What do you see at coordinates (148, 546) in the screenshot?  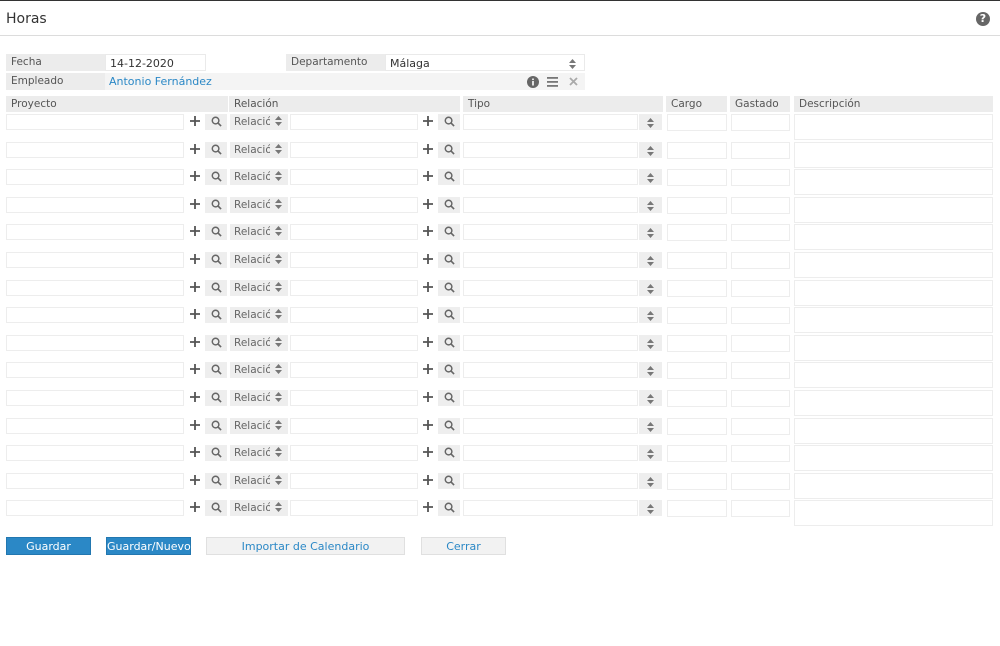 I see `guardar-nuevo-button: Guardar/Nuevo` at bounding box center [148, 546].